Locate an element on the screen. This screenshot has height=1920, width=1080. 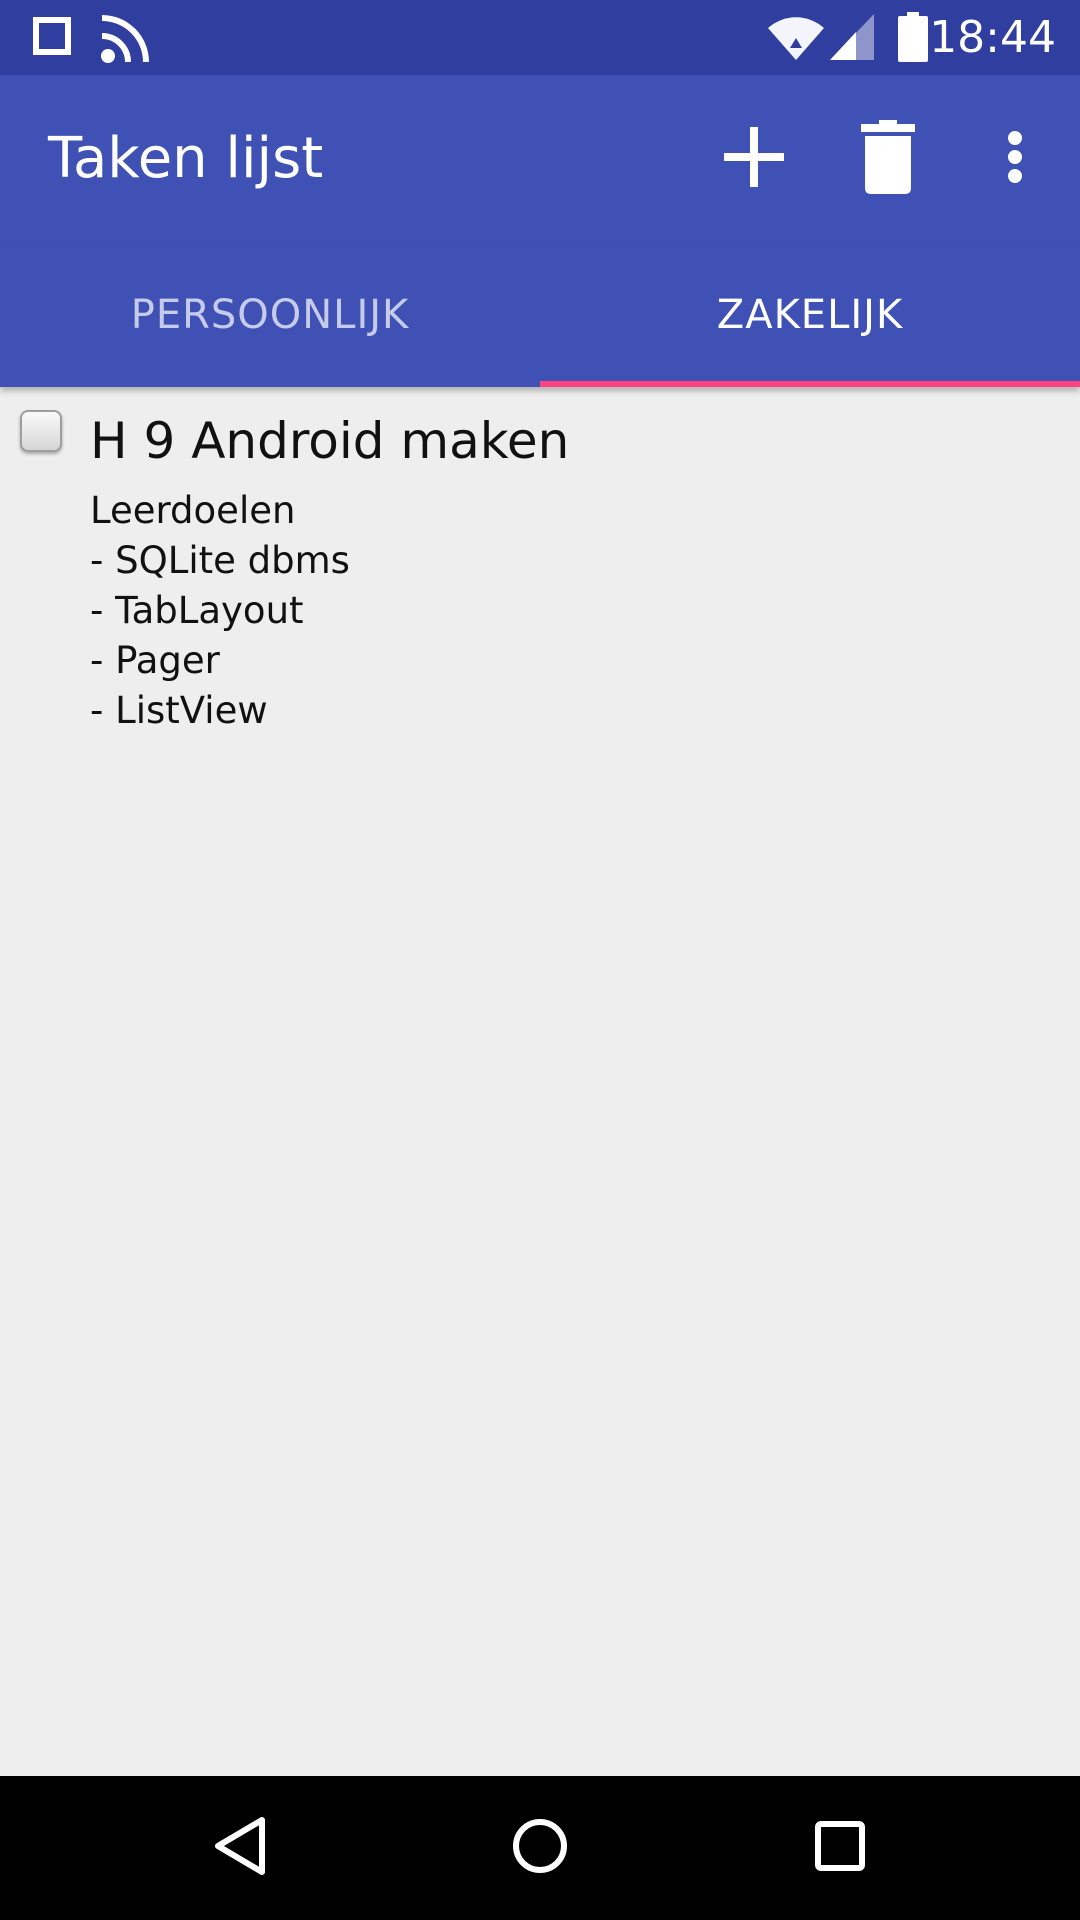
wifi-icon is located at coordinates (796, 40).